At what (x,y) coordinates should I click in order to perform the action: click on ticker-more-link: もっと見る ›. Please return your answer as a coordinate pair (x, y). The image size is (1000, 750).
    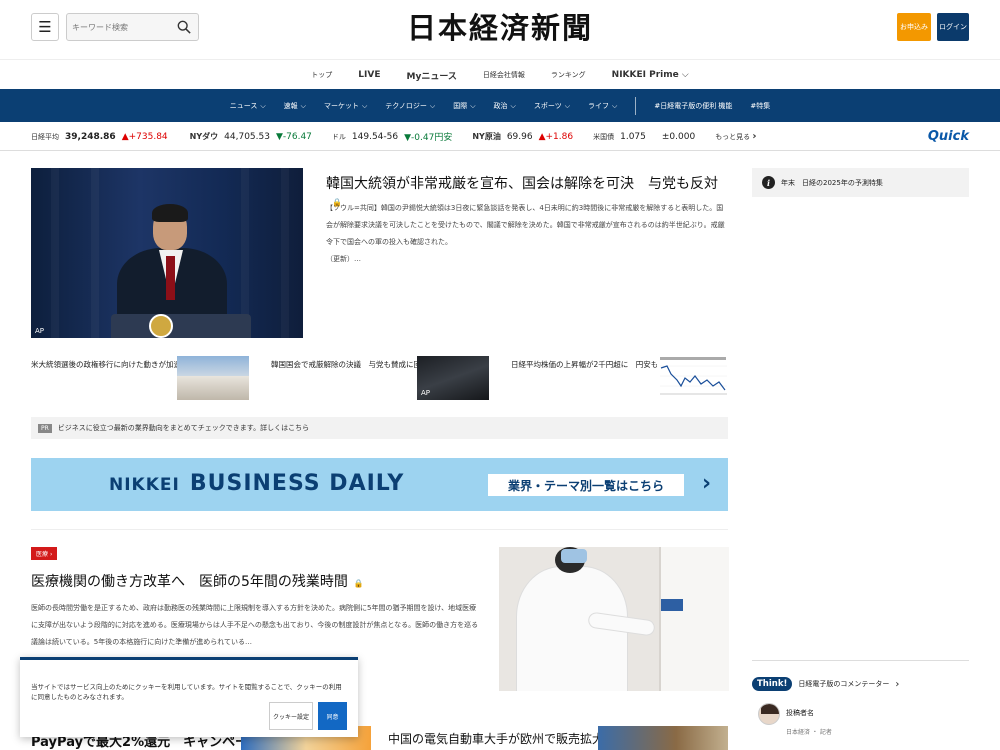
    Looking at the image, I should click on (735, 136).